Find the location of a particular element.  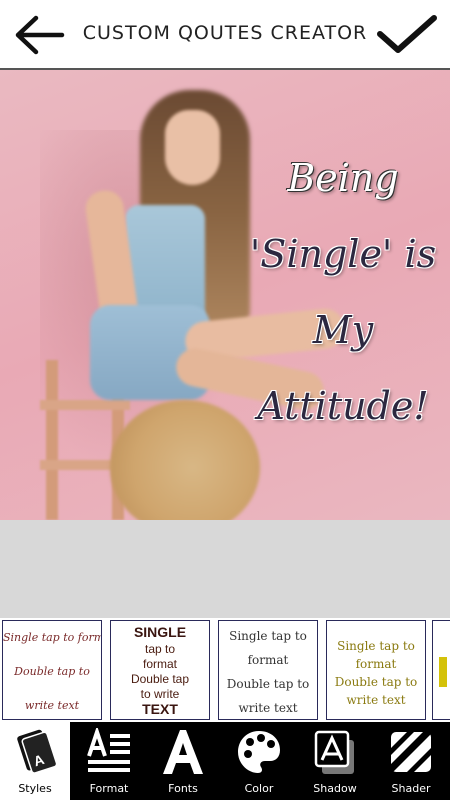

quote-line: Being is located at coordinates (343, 178).